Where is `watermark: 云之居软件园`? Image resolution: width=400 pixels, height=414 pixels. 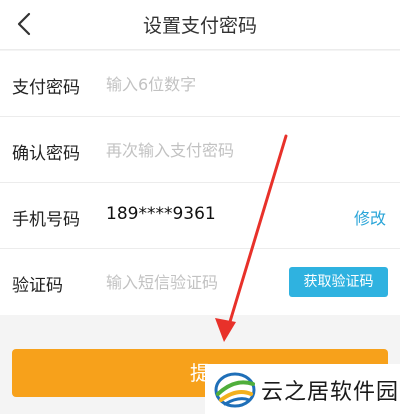 watermark: 云之居软件园 is located at coordinates (302, 389).